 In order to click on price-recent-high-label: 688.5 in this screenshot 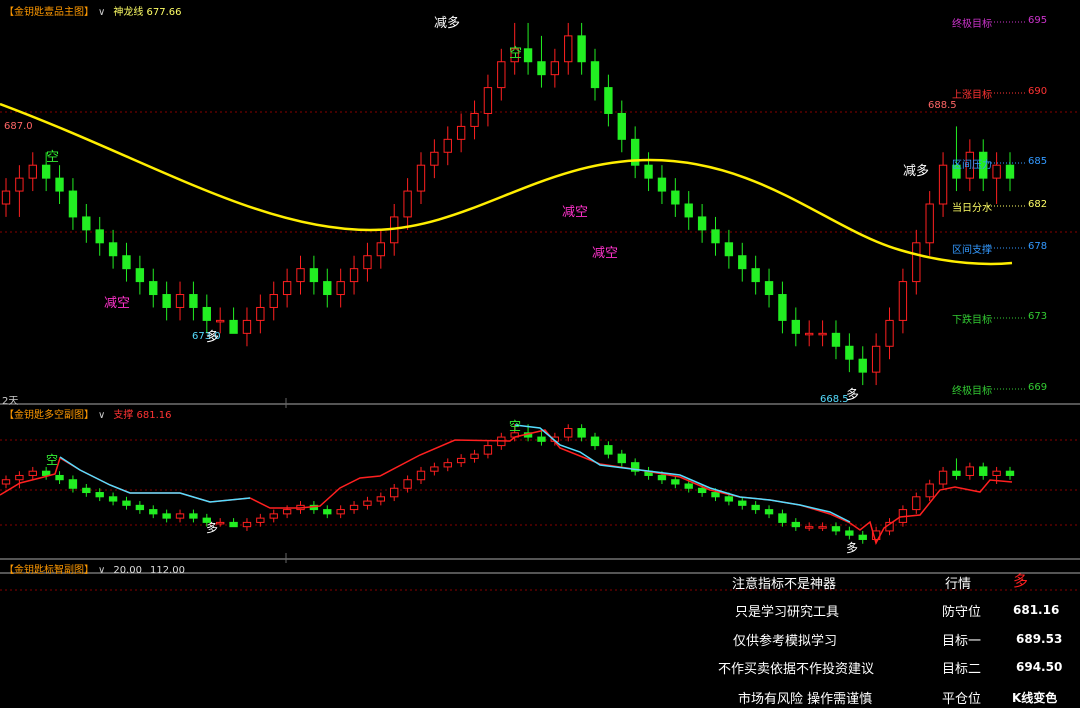, I will do `click(942, 105)`.